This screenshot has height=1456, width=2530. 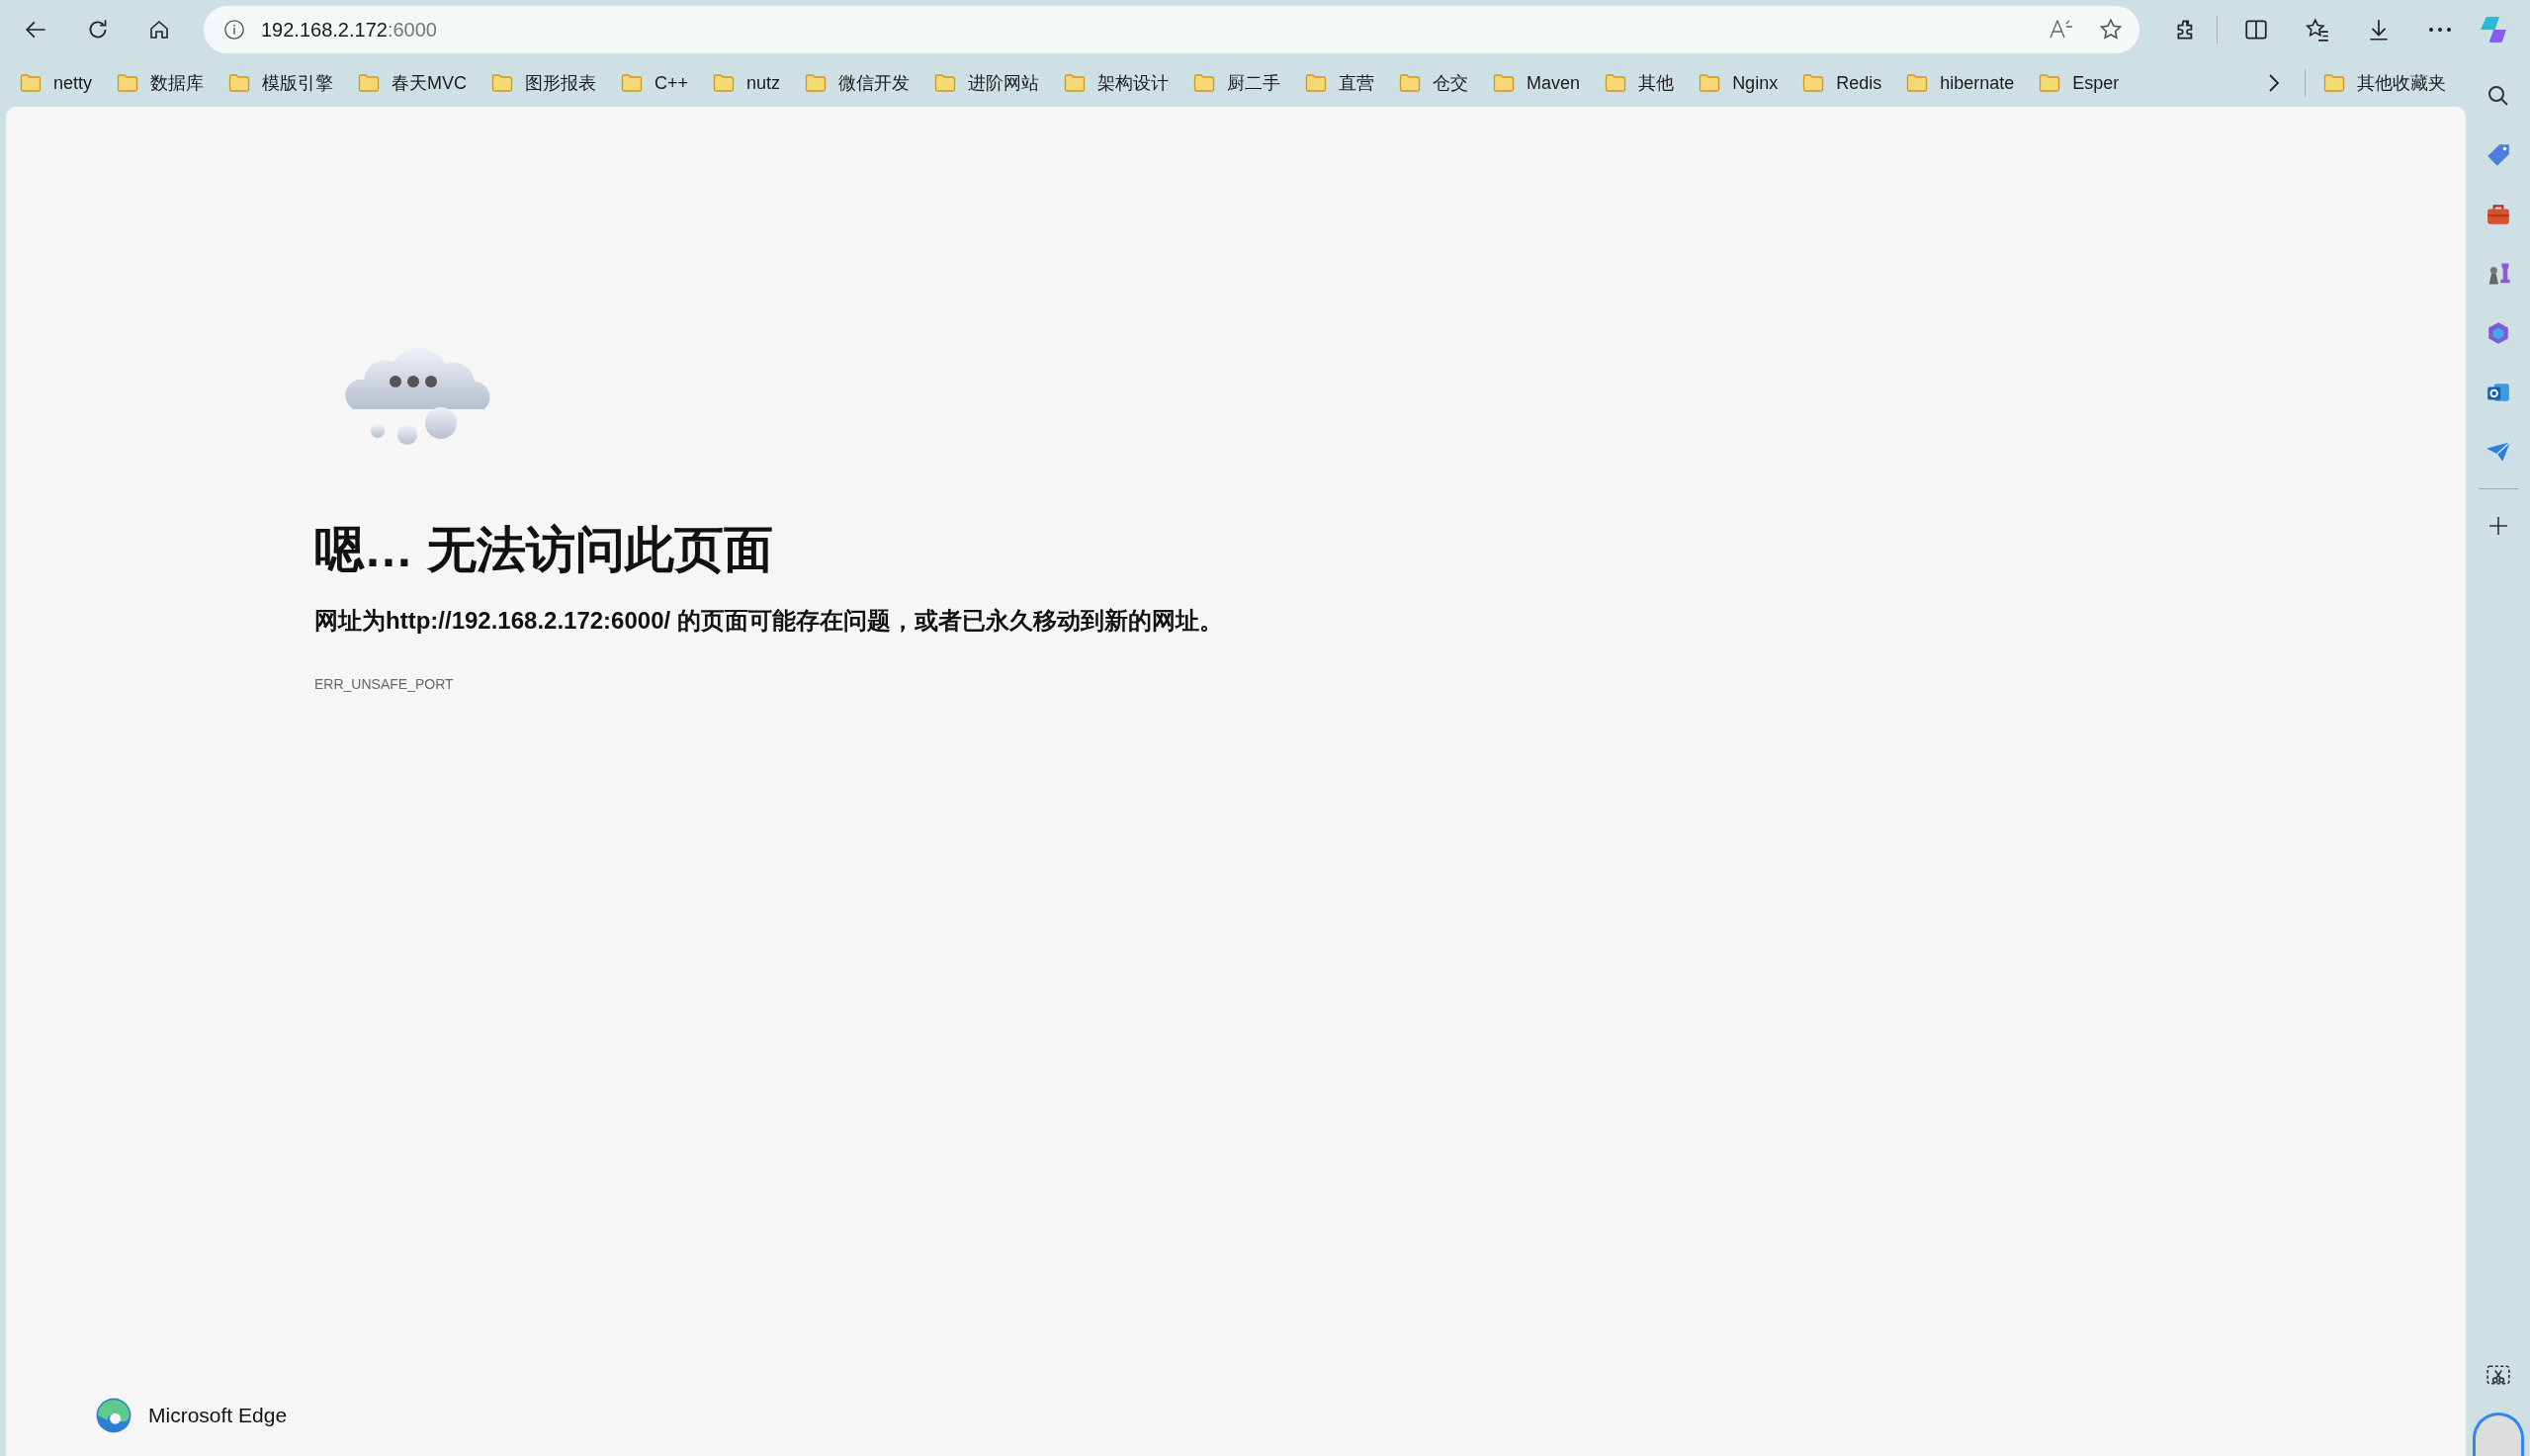 What do you see at coordinates (161, 83) in the screenshot?
I see `bookmark-folder: 数据库` at bounding box center [161, 83].